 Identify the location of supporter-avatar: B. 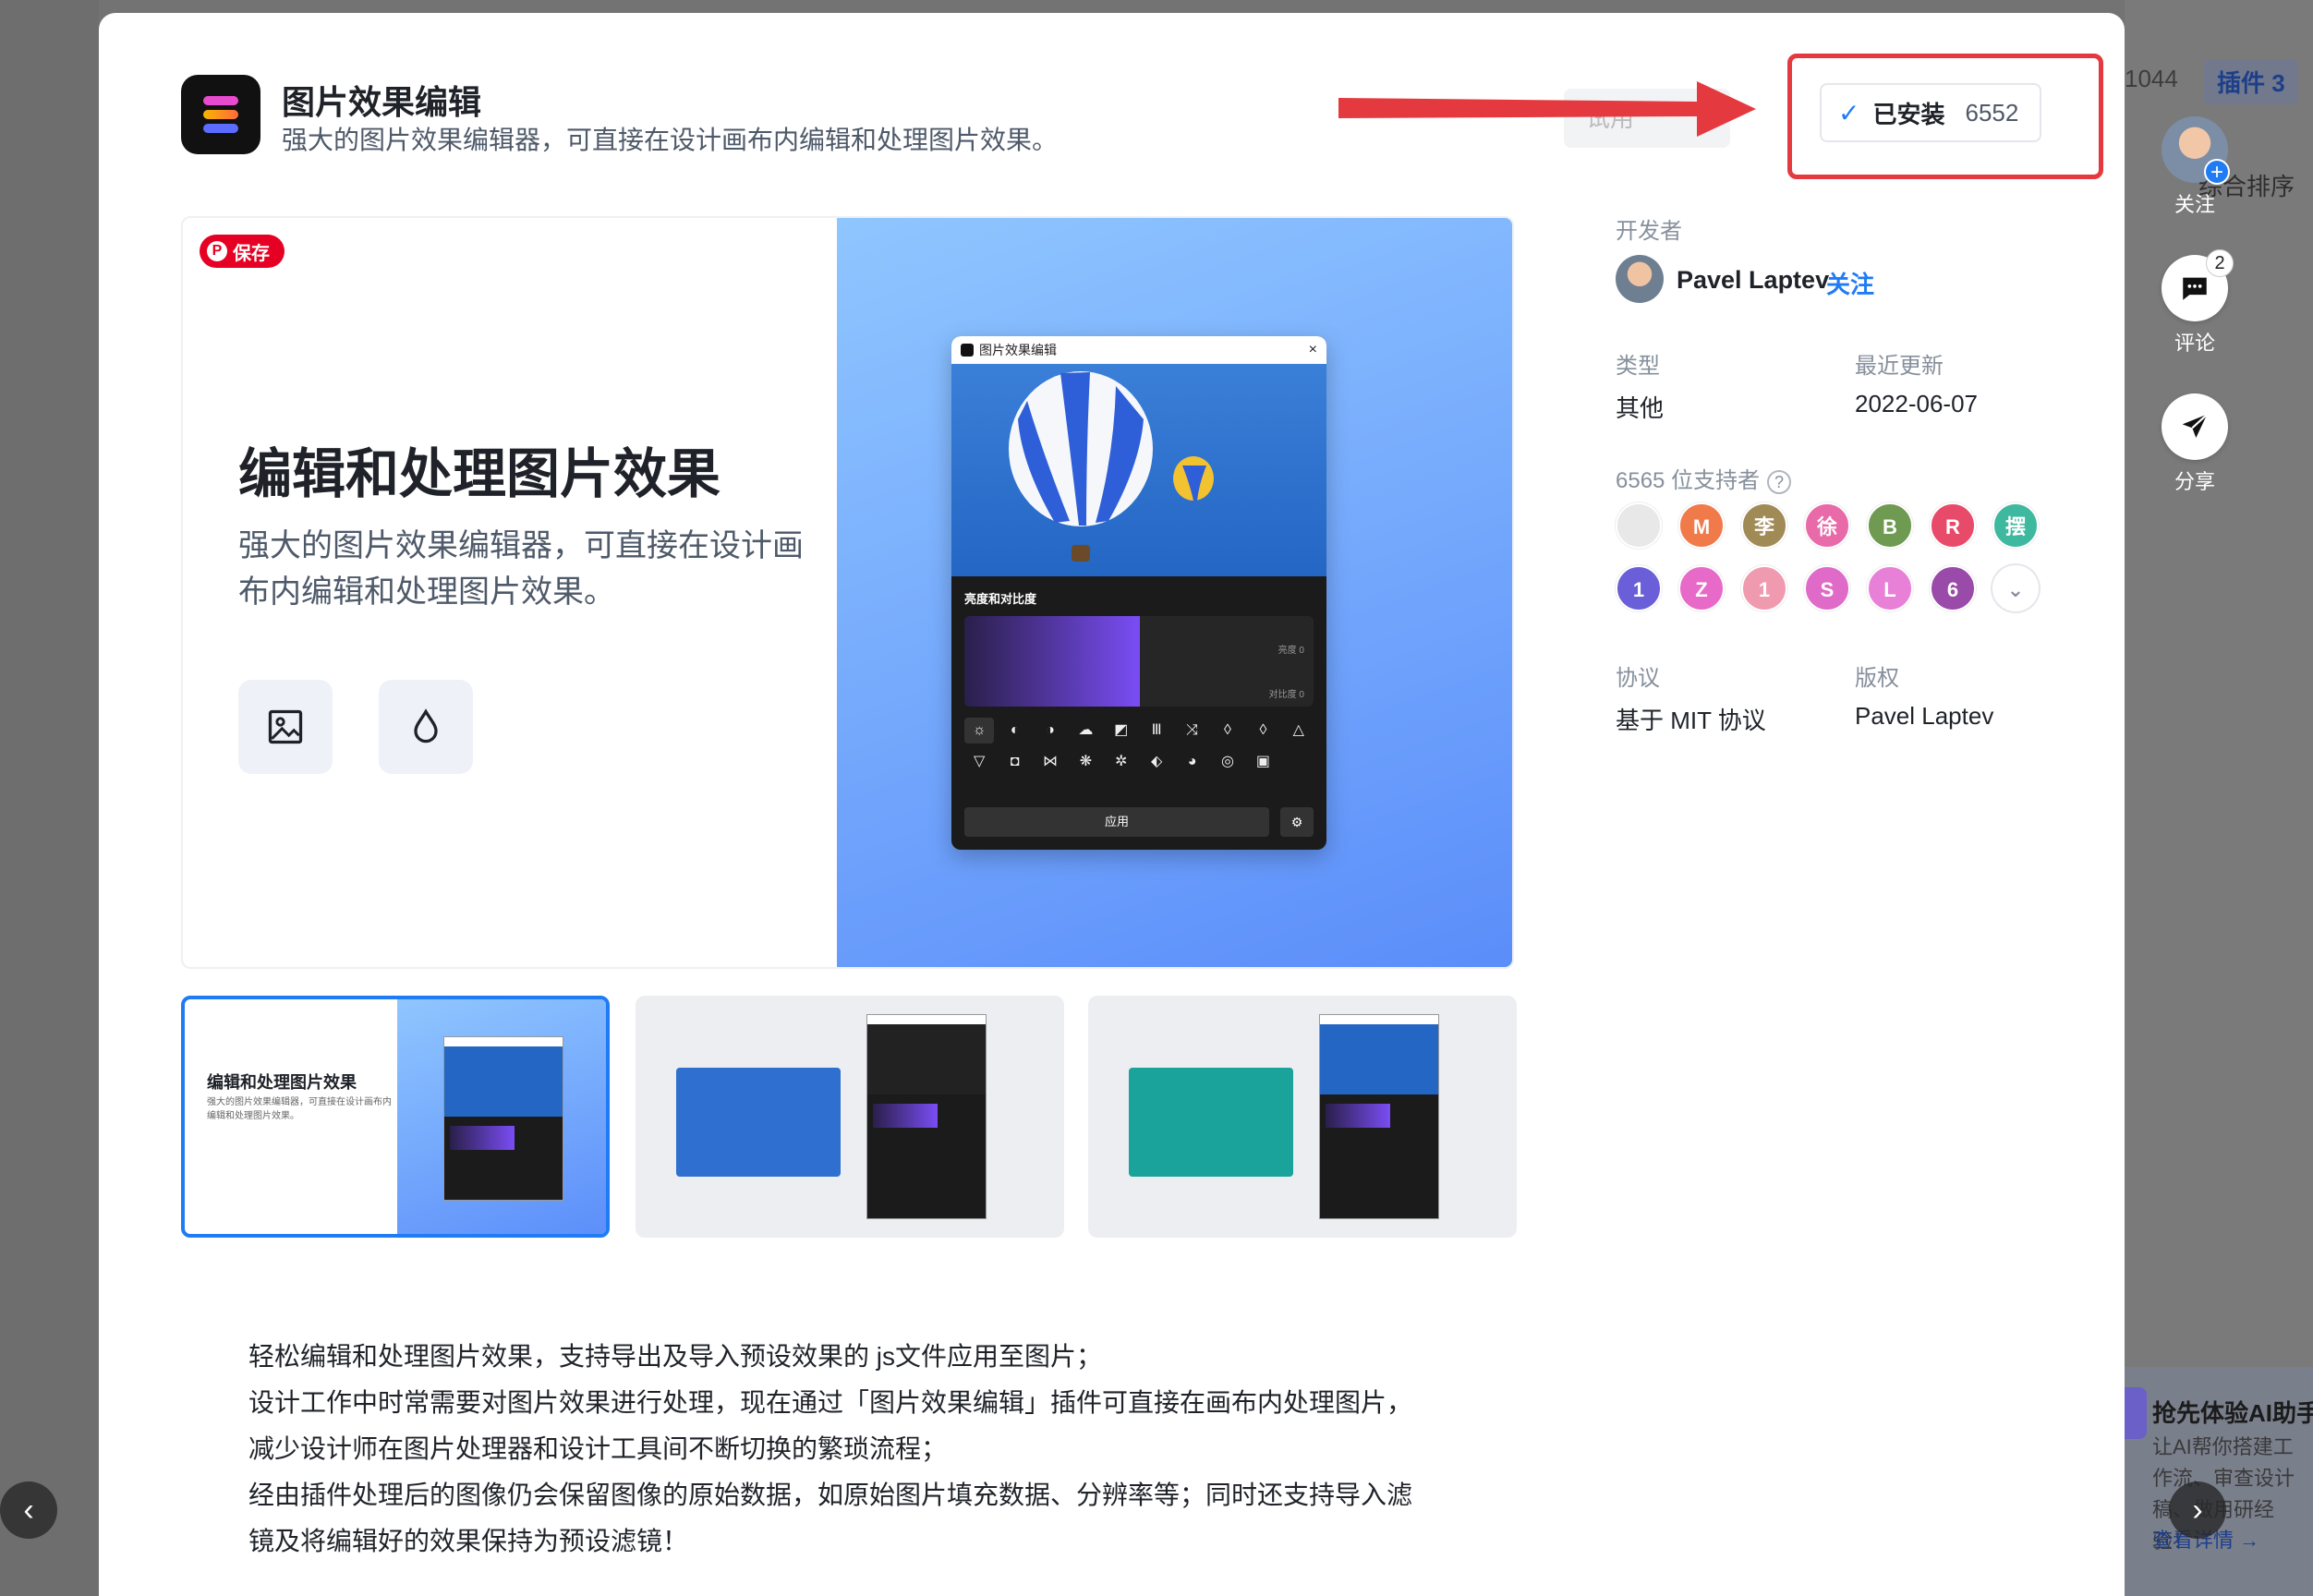
(1890, 525).